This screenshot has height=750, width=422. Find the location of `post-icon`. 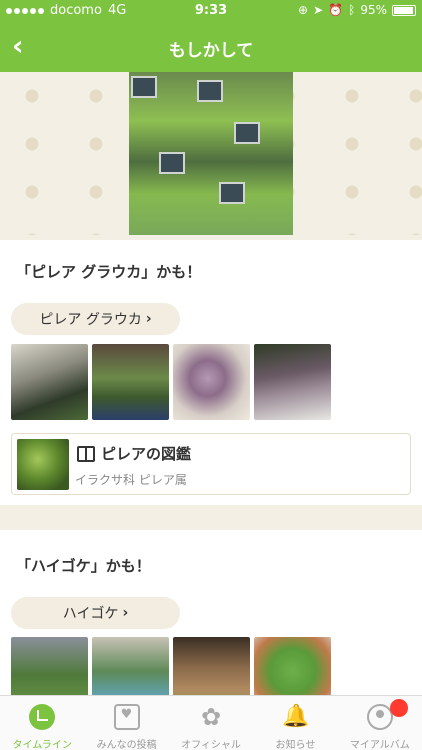

post-icon is located at coordinates (126, 717).